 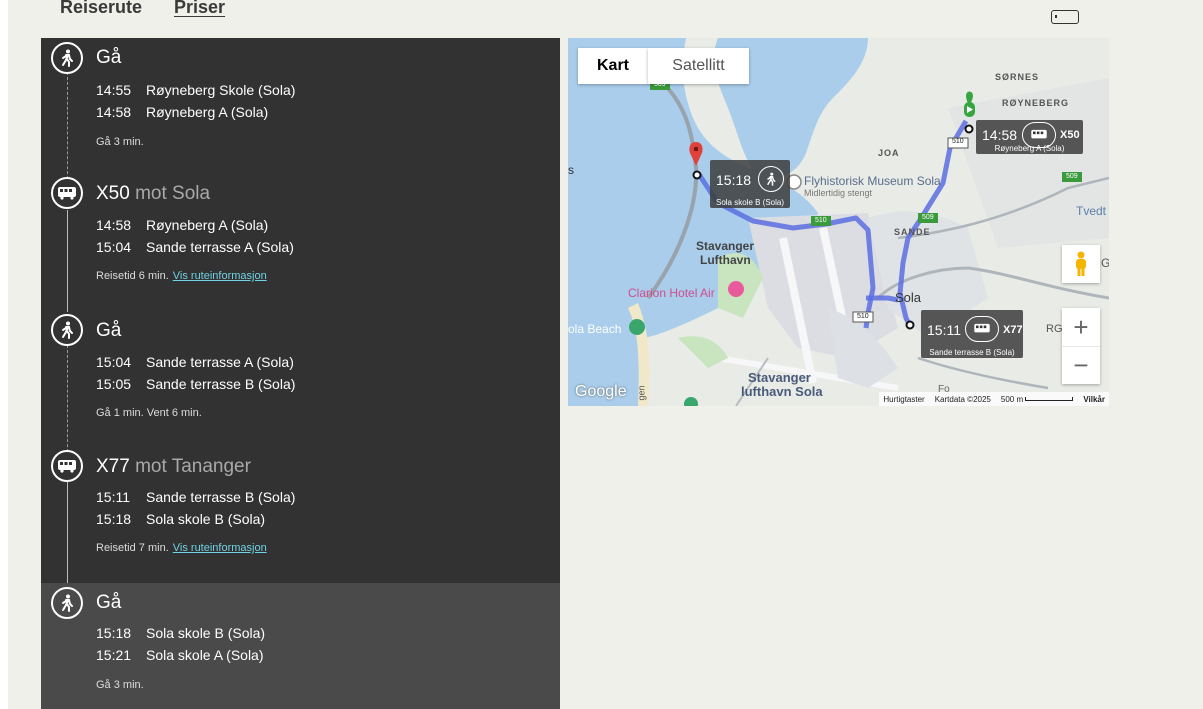 I want to click on stop-row: 15:11 Sande terrasse B (Sola), so click(x=196, y=497).